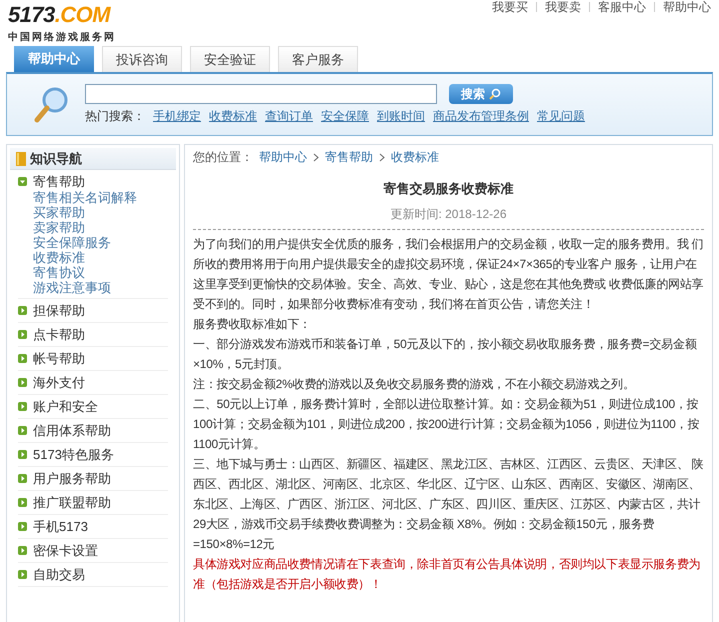 This screenshot has width=719, height=622. I want to click on hot-search-link: 安全保障, so click(345, 116).